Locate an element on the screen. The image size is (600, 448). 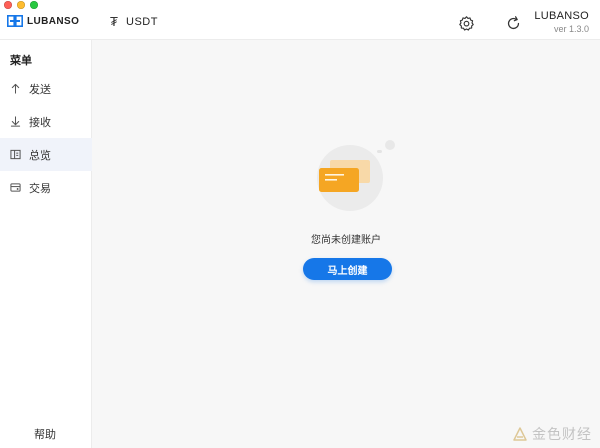
watermark: 金色财经 is located at coordinates (552, 434).